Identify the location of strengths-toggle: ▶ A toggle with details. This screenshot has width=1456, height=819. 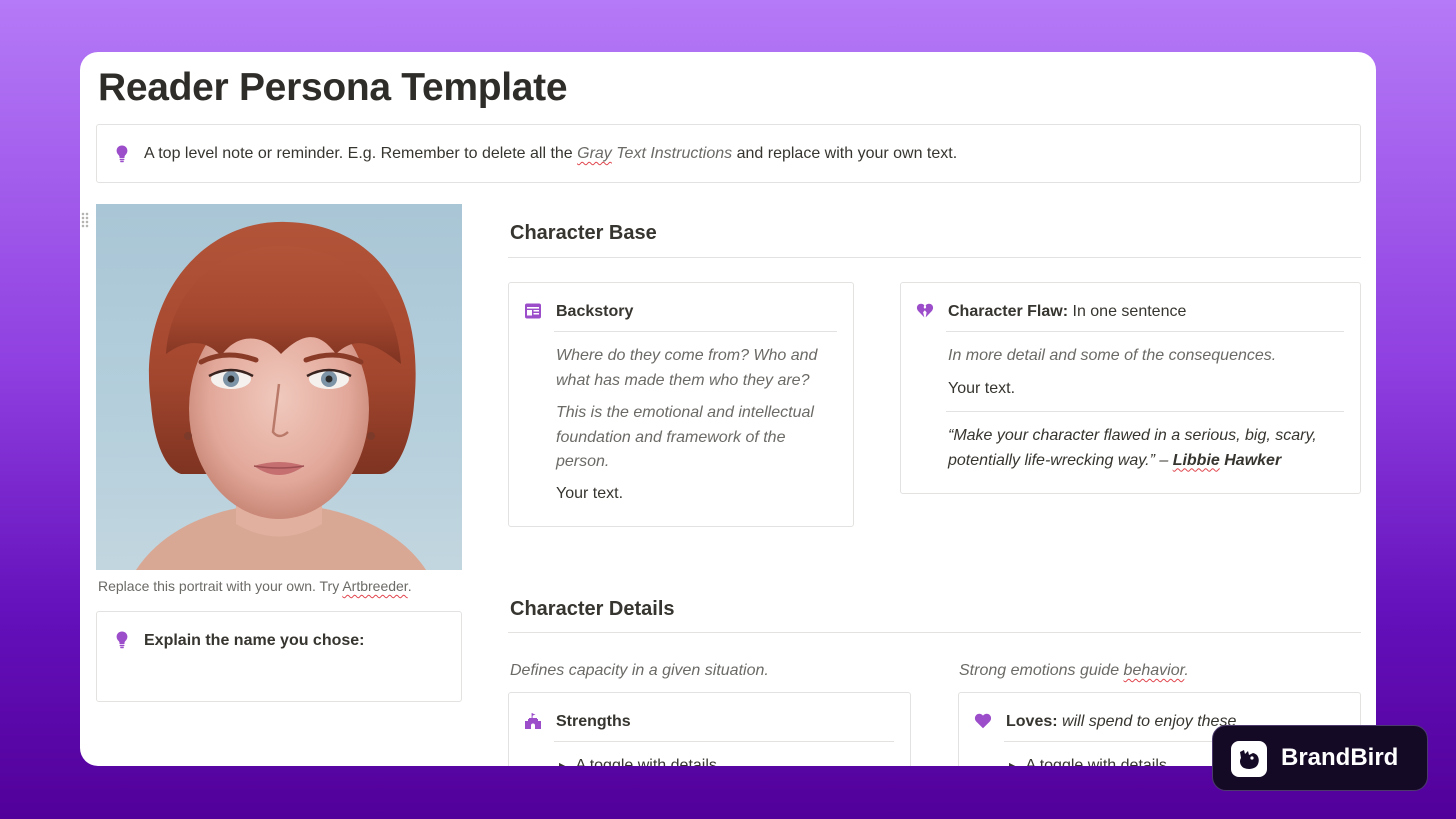
(638, 761).